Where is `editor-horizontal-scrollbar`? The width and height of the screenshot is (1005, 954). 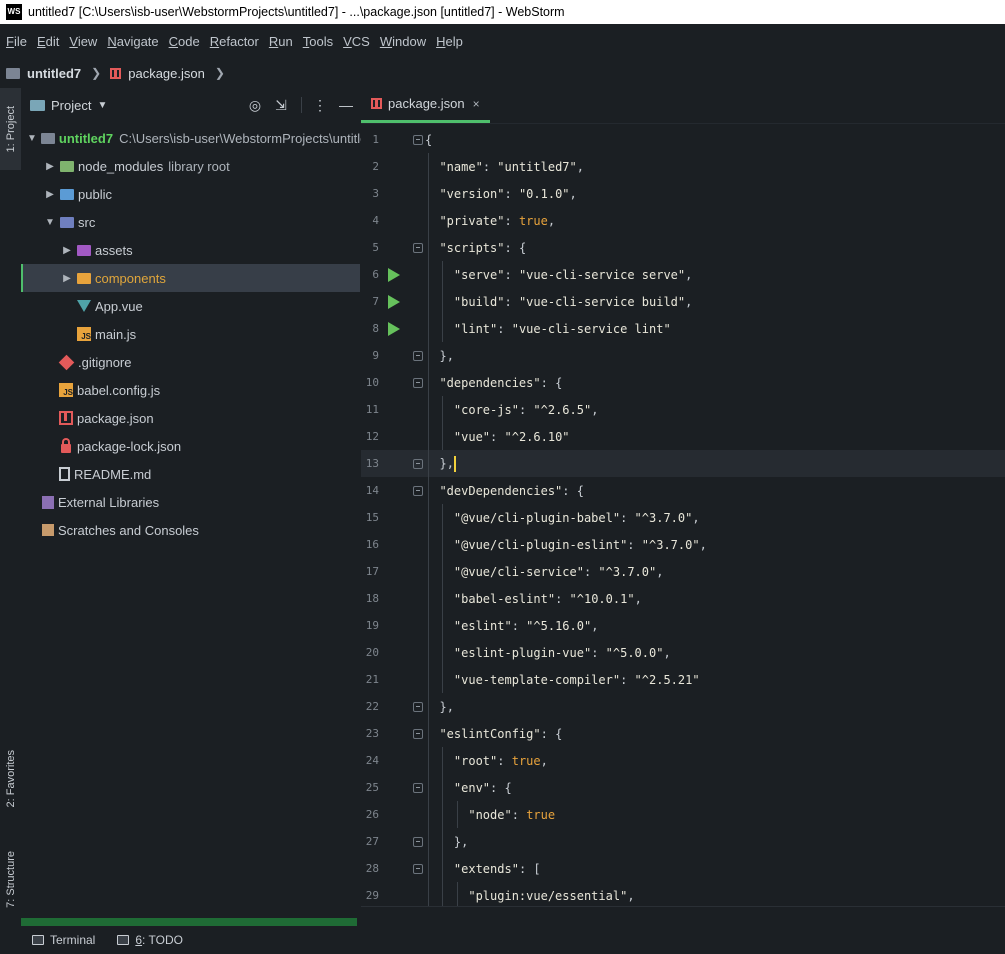
editor-horizontal-scrollbar is located at coordinates (683, 906).